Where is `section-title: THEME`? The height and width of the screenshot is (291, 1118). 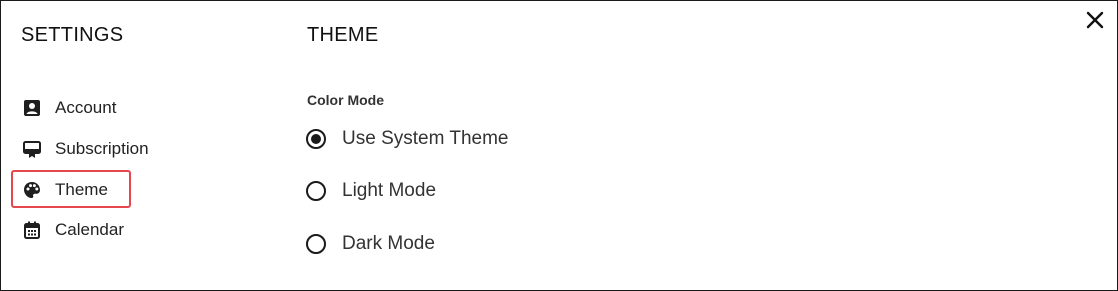
section-title: THEME is located at coordinates (343, 35).